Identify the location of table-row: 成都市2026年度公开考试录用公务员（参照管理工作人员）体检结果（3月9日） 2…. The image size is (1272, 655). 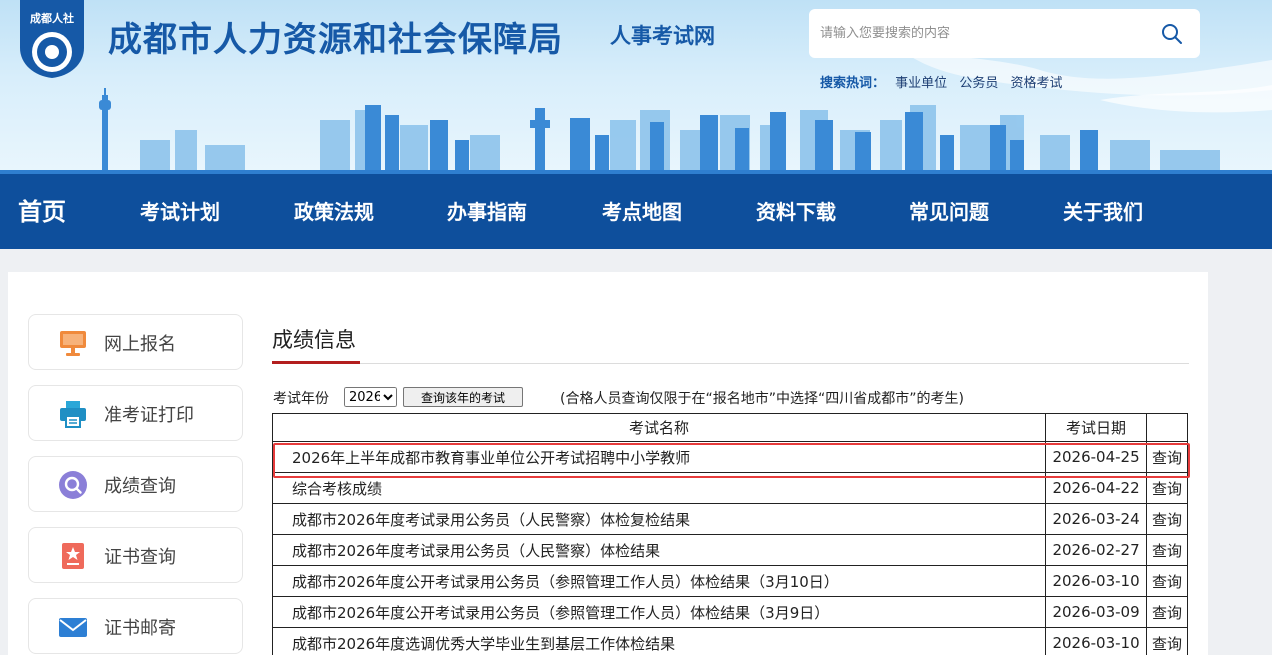
(729, 612).